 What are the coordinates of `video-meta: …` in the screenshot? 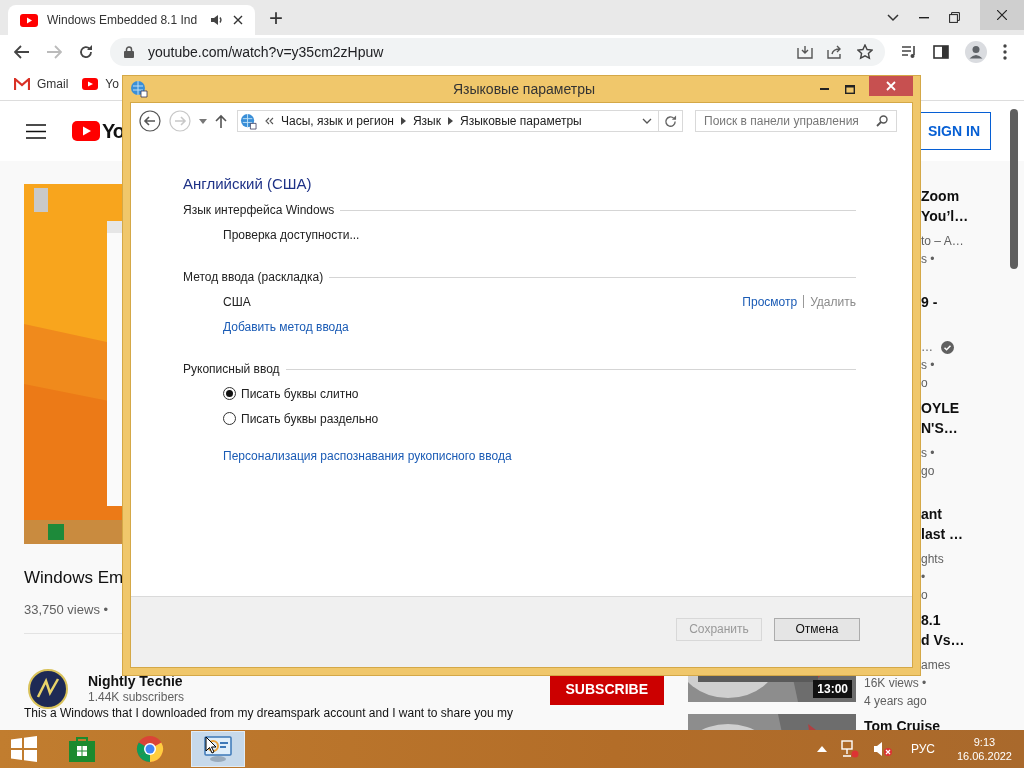 It's located at (927, 347).